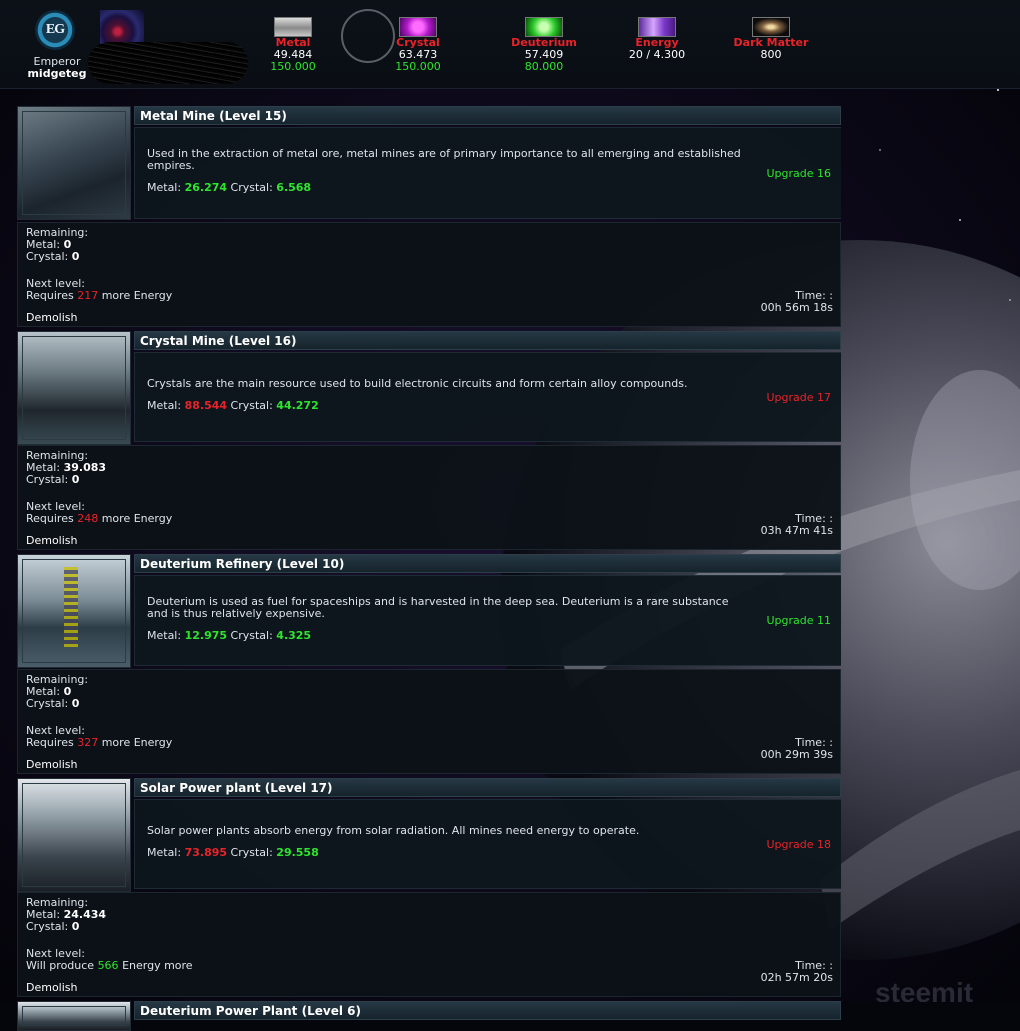 The width and height of the screenshot is (1020, 1031). Describe the element at coordinates (206, 852) in the screenshot. I see `cost-metal: 73.895` at that location.